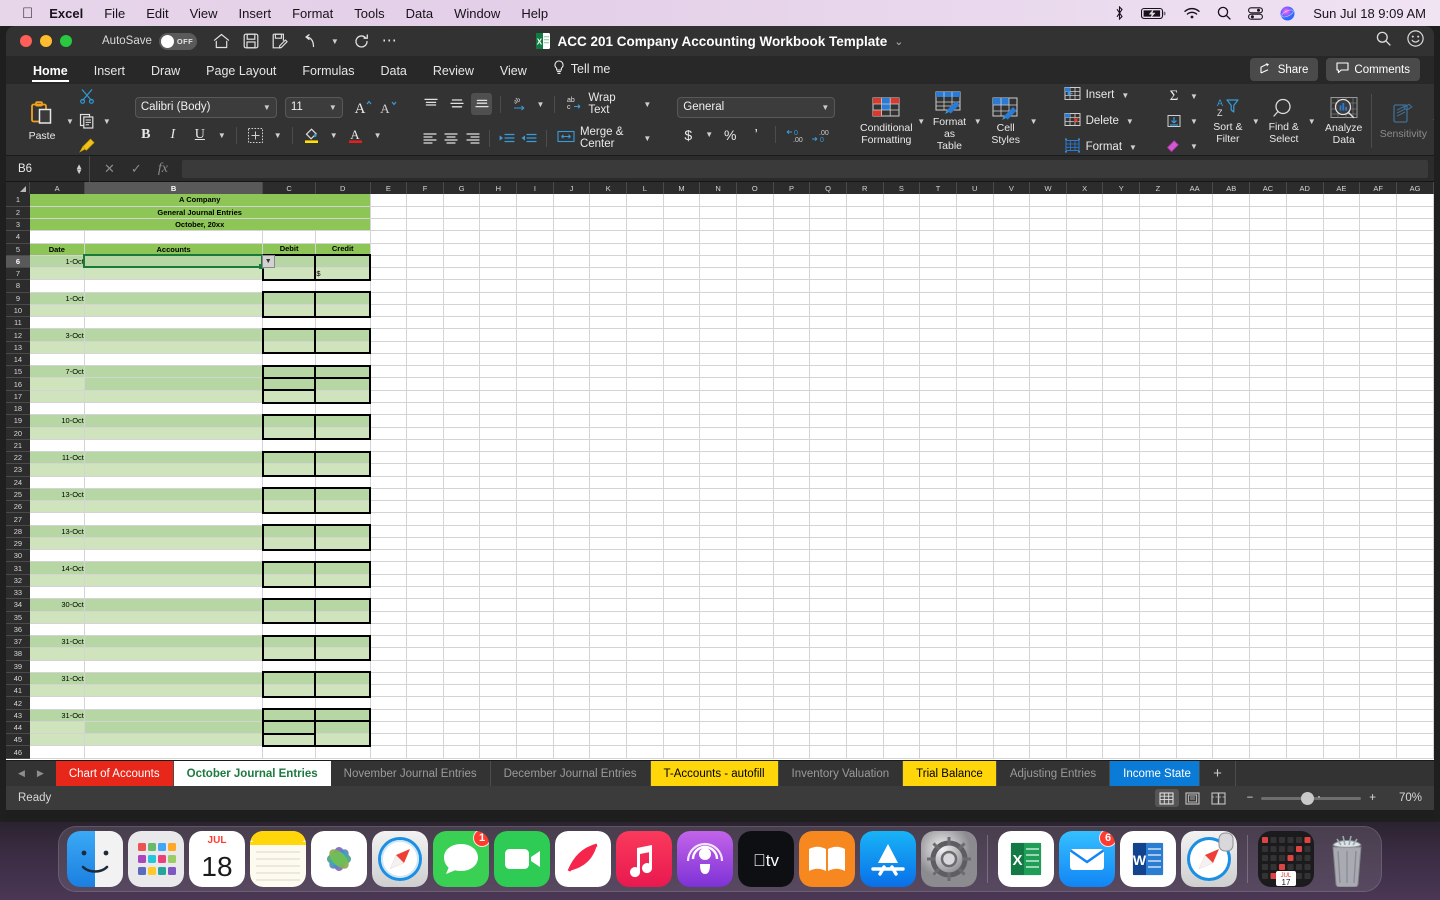 The image size is (1440, 900). I want to click on window-controls, so click(46, 41).